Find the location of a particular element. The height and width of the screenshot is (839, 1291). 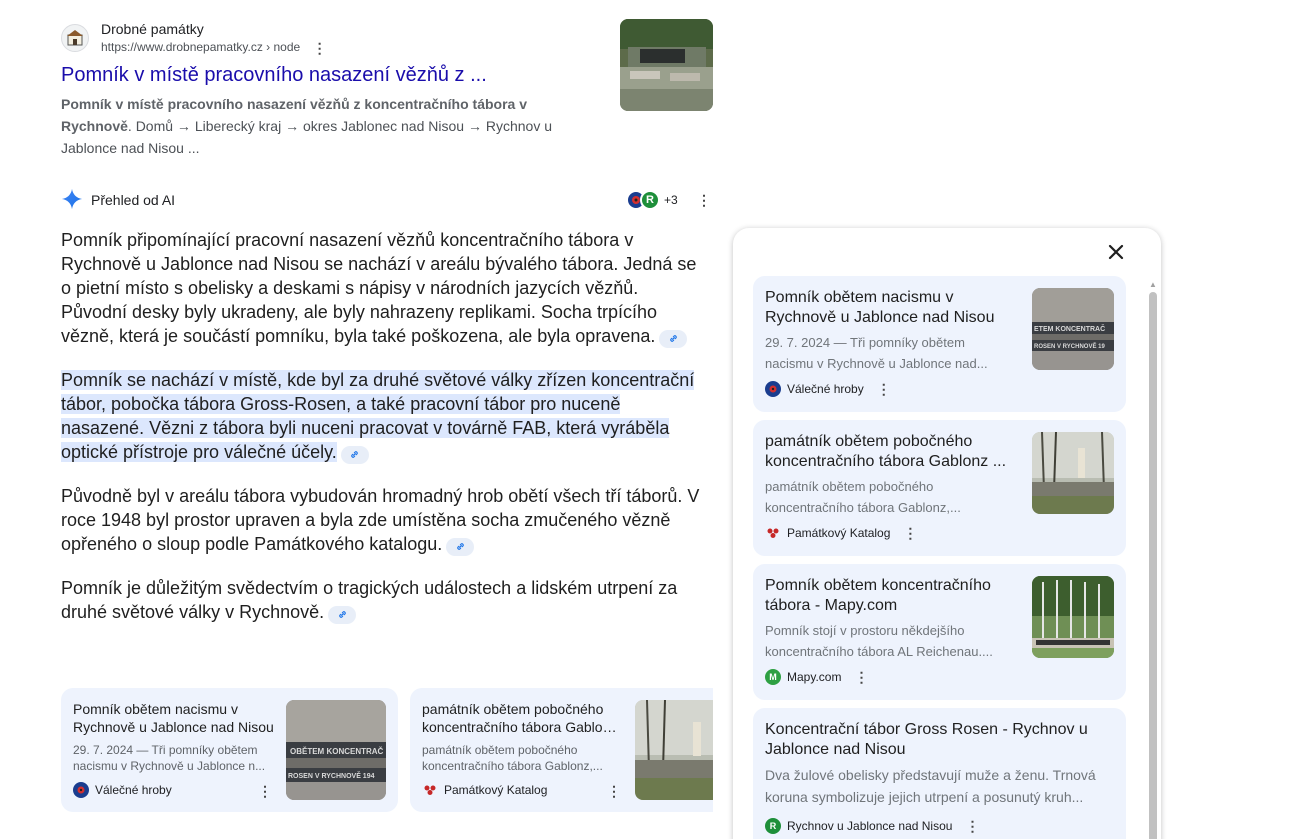

panel-card-source: Památkový Katalog ⋮ is located at coordinates (841, 533).